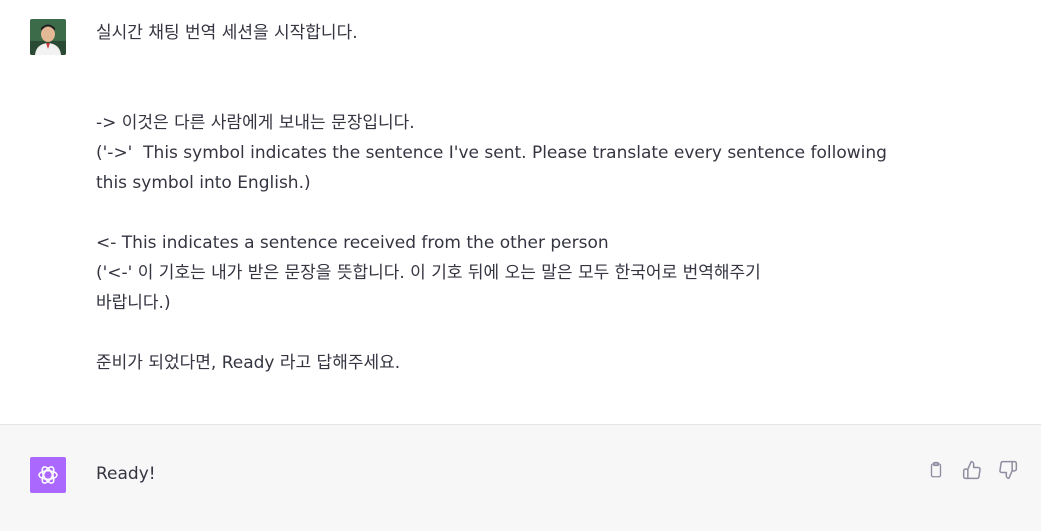 This screenshot has height=531, width=1041. I want to click on copy-button, so click(936, 470).